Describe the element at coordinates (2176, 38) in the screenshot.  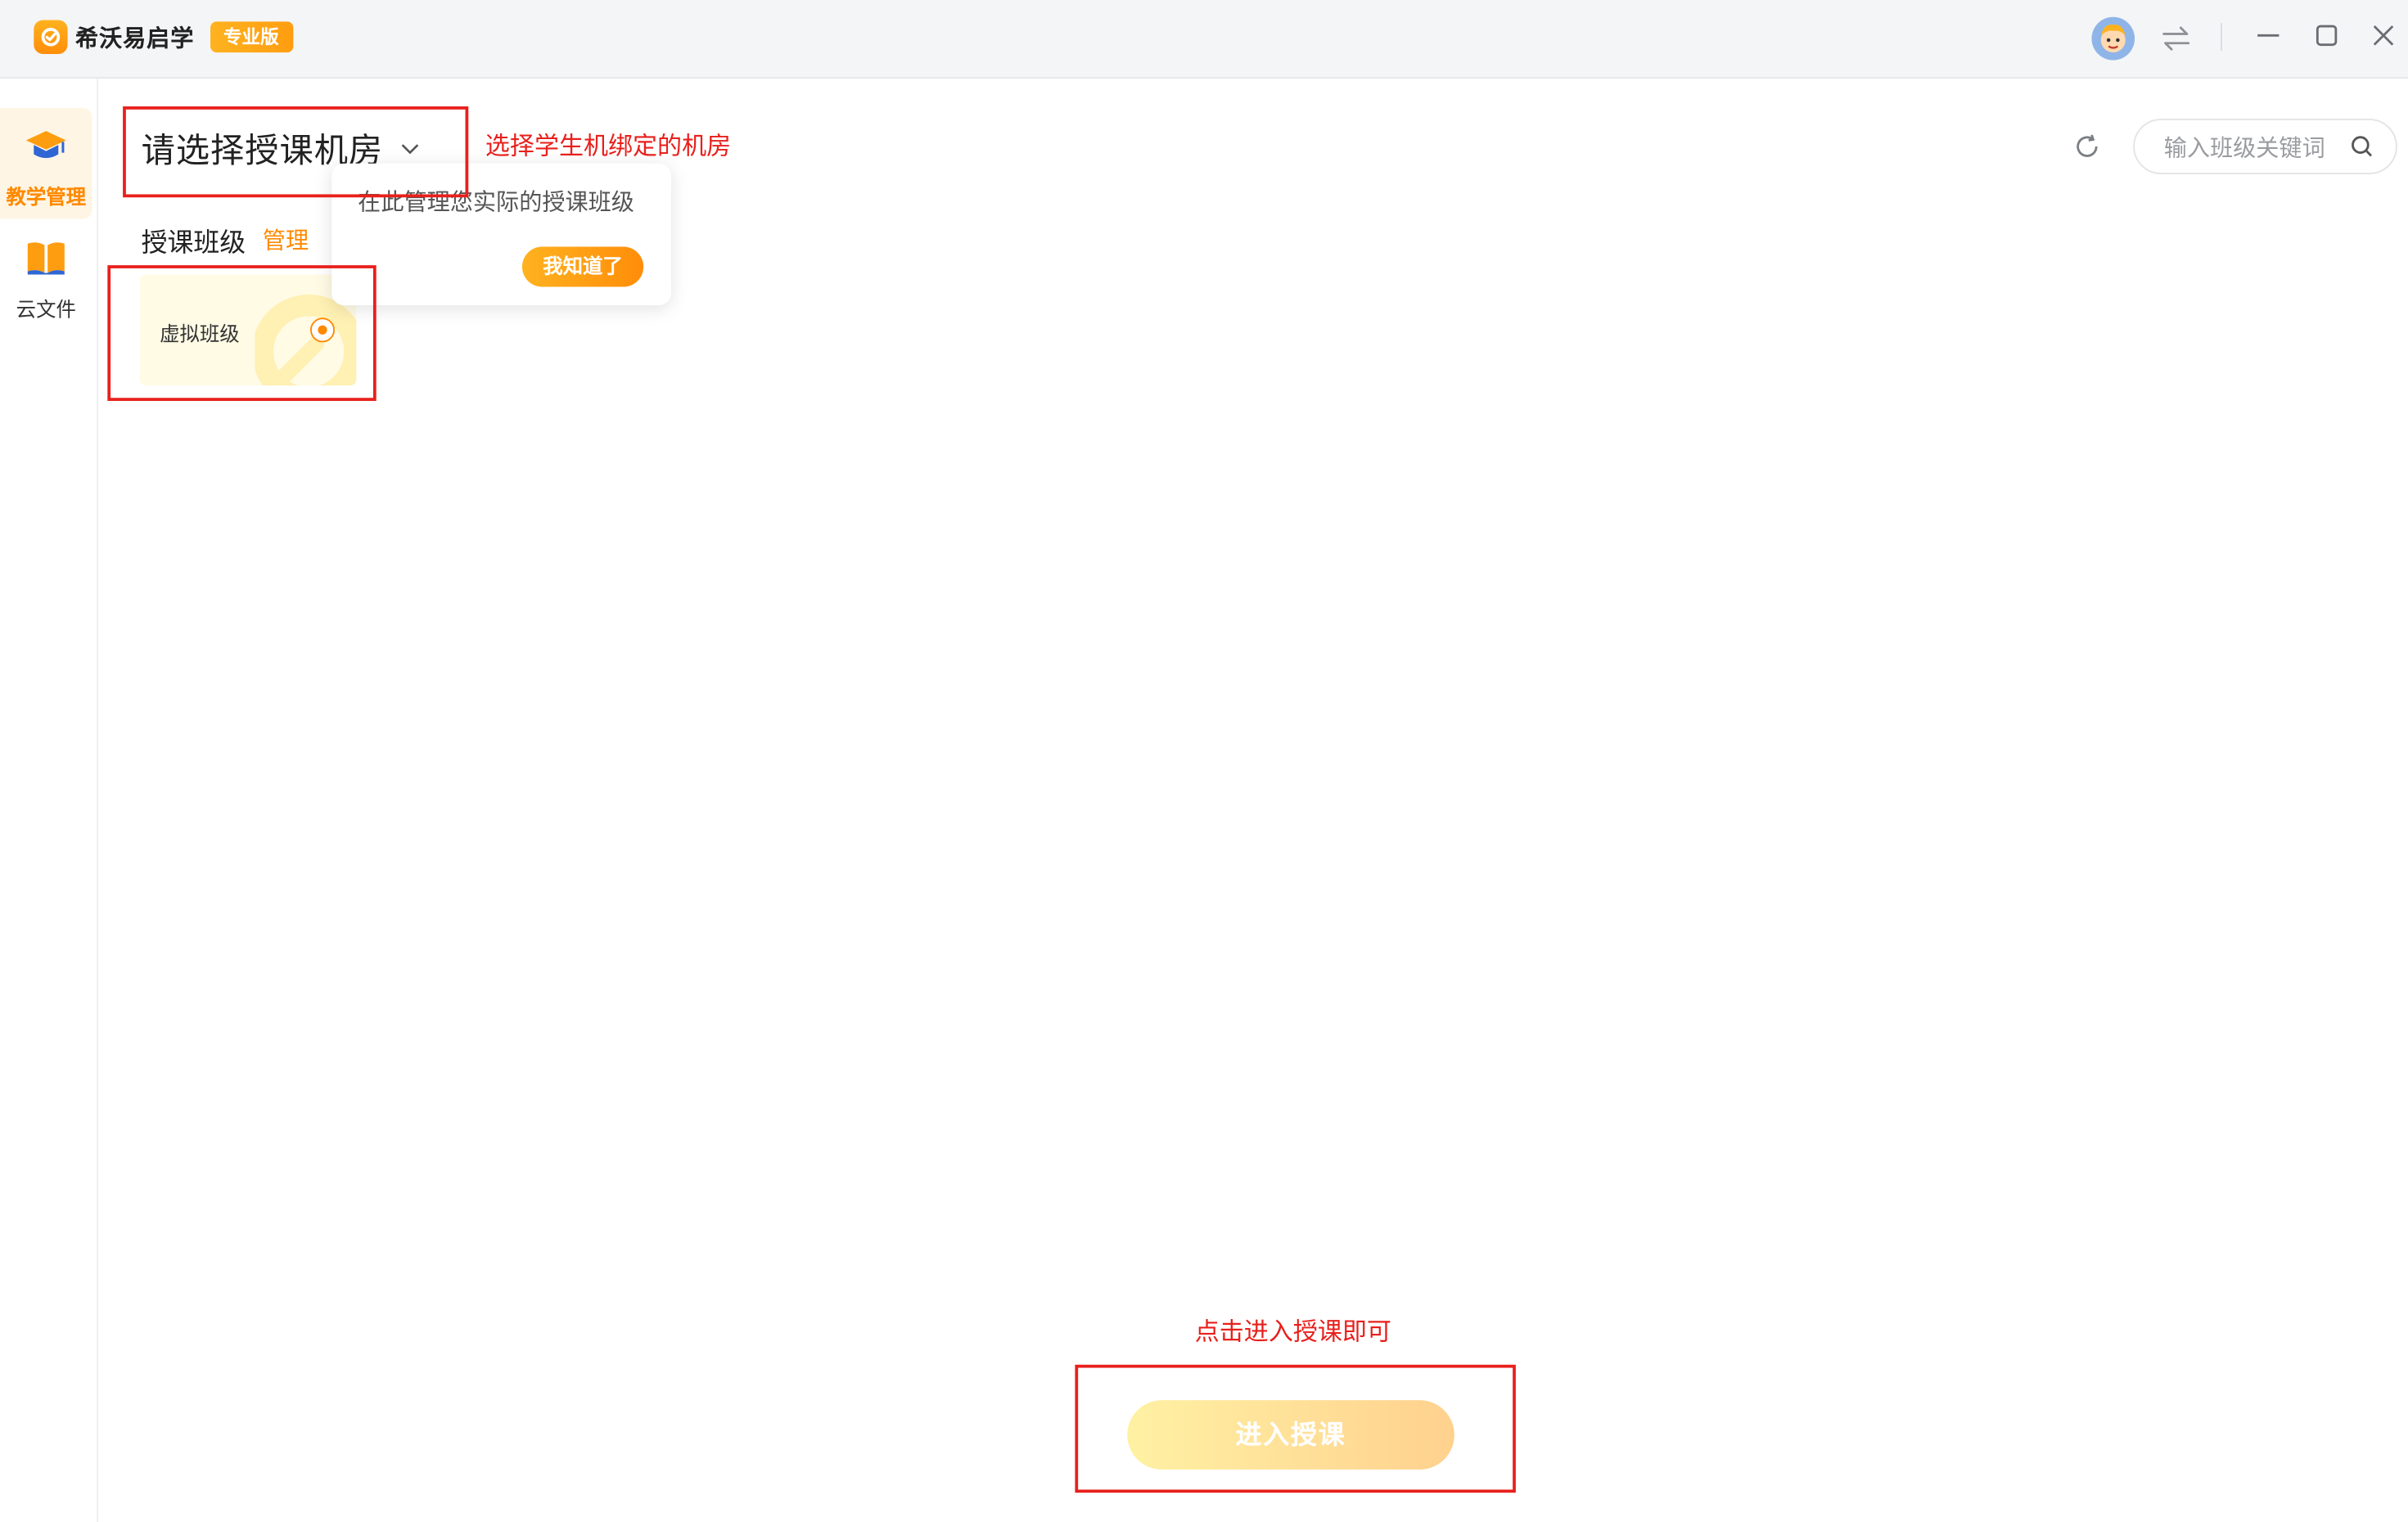
I see `switch-icon` at that location.